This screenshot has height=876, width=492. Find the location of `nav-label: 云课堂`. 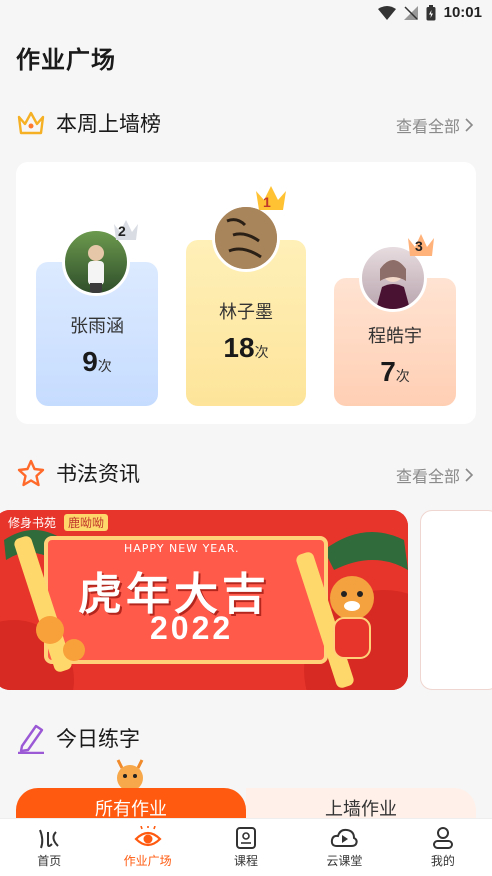

nav-label: 云课堂 is located at coordinates (344, 861).